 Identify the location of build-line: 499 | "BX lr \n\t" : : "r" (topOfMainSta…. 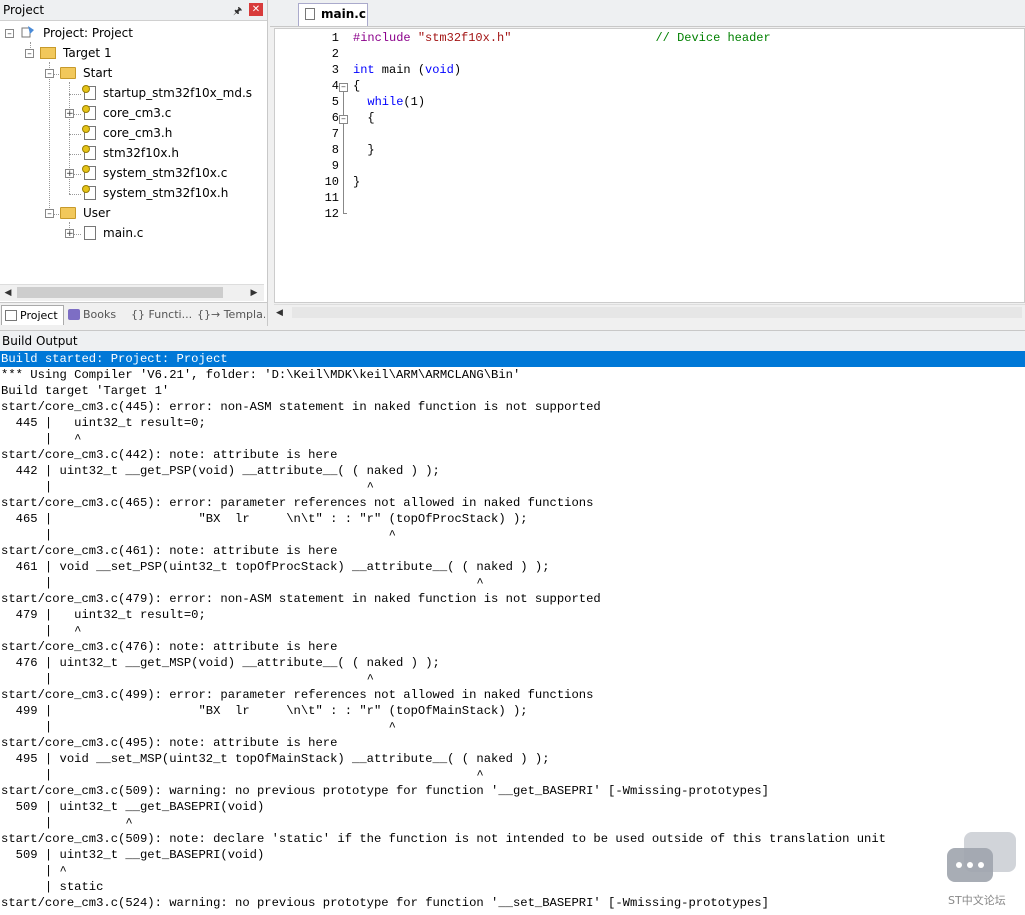
(264, 711).